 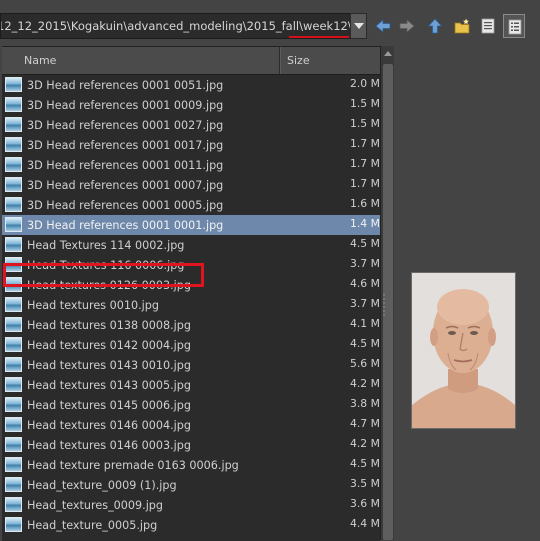 What do you see at coordinates (125, 145) in the screenshot?
I see `file-name: 3D Head references 0001 0017.jpg` at bounding box center [125, 145].